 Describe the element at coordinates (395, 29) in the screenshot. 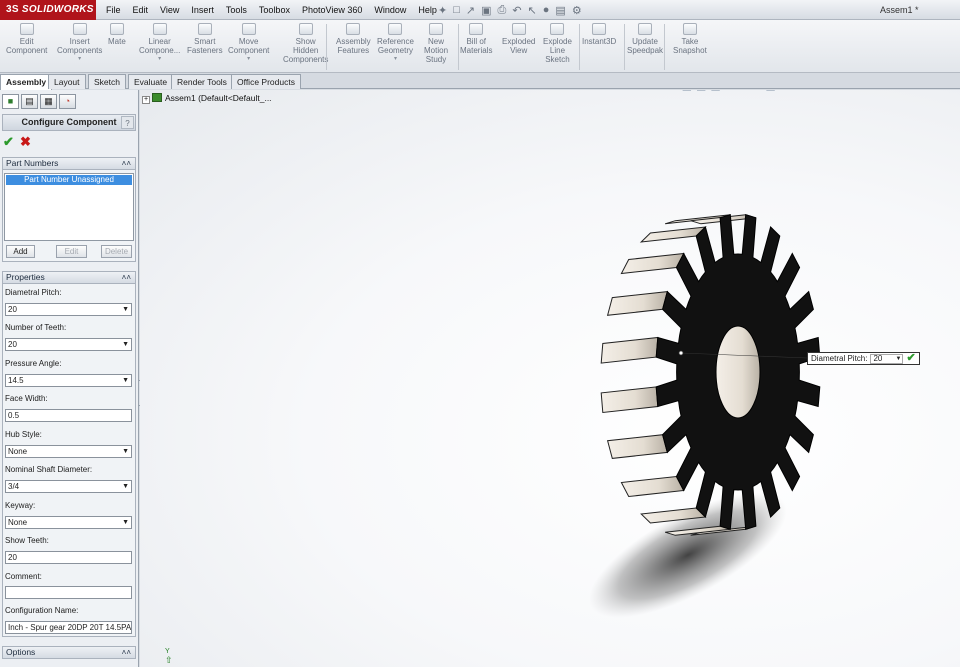

I see `reference-geometry-icon` at that location.